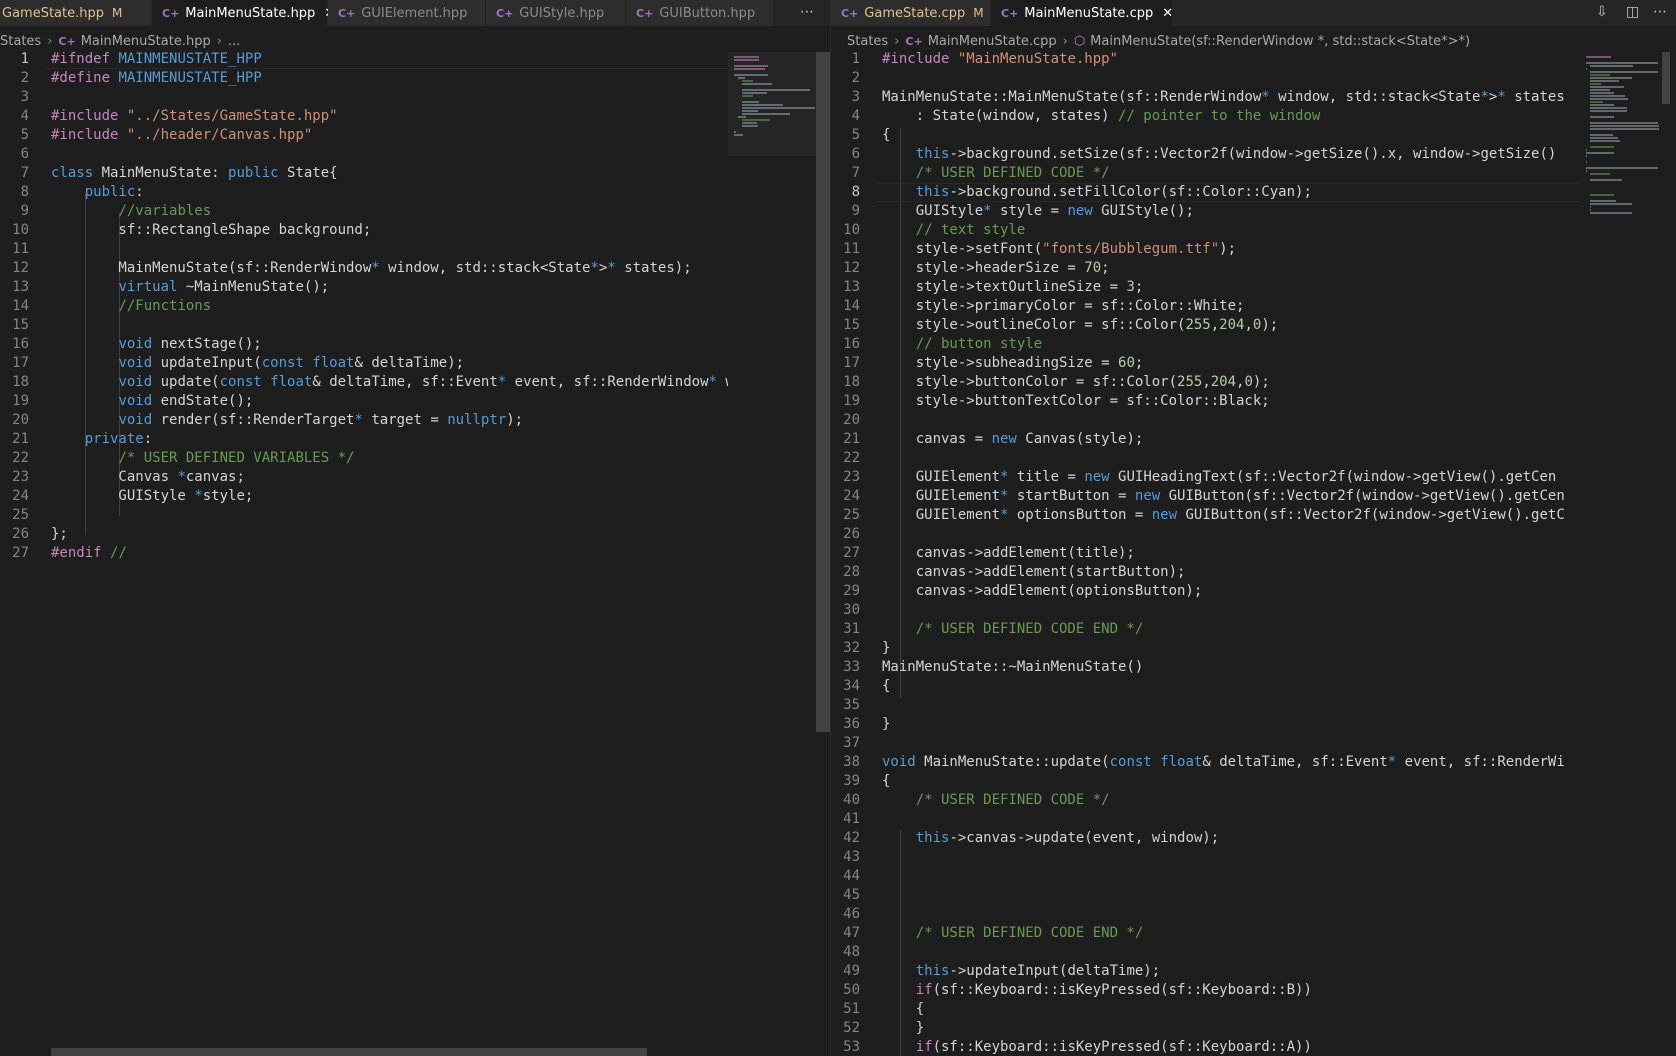 Image resolution: width=1676 pixels, height=1056 pixels. I want to click on code-line: 17 style->subheadingSize = 60;, so click(1205, 363).